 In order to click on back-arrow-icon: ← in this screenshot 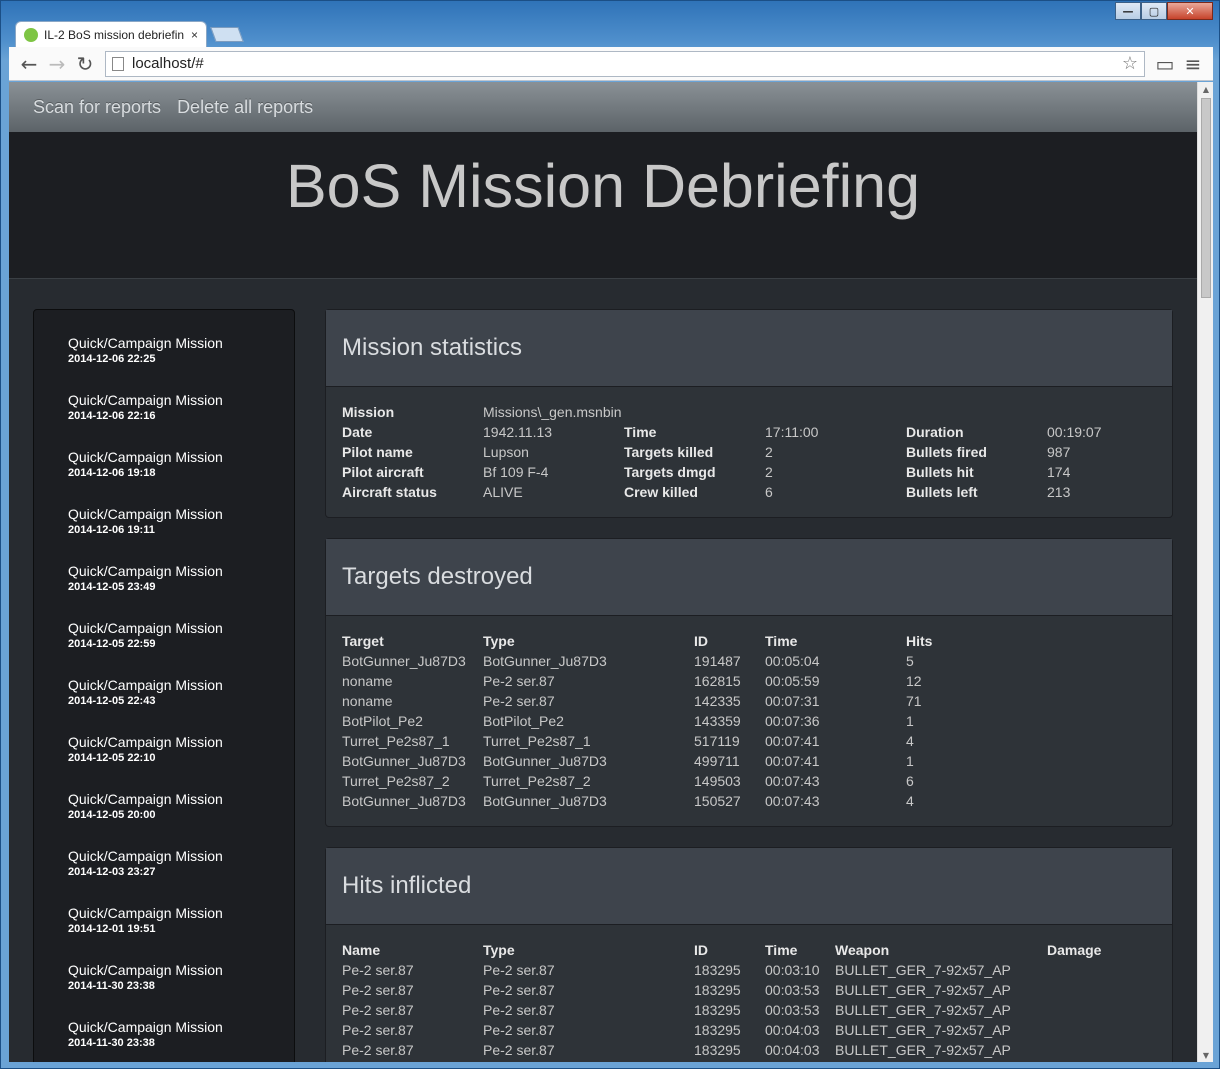, I will do `click(29, 64)`.